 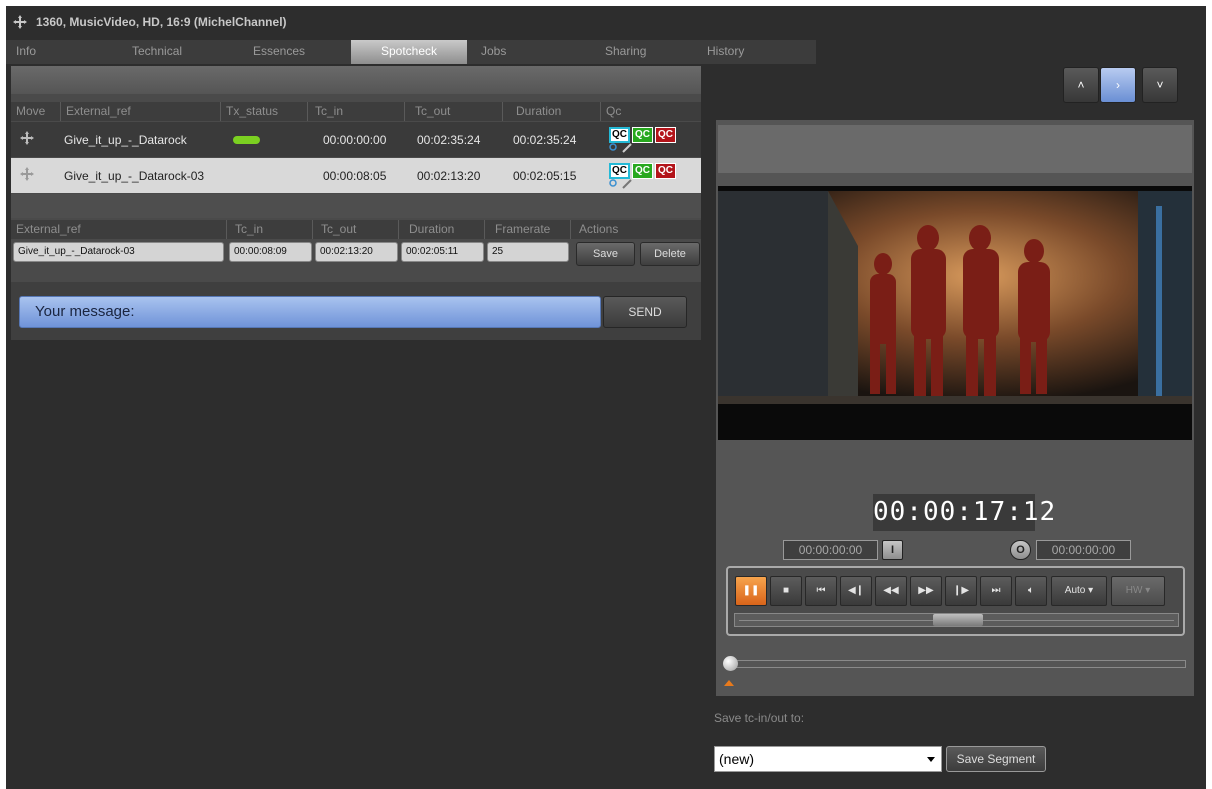 I want to click on separator-strip, so click(x=356, y=206).